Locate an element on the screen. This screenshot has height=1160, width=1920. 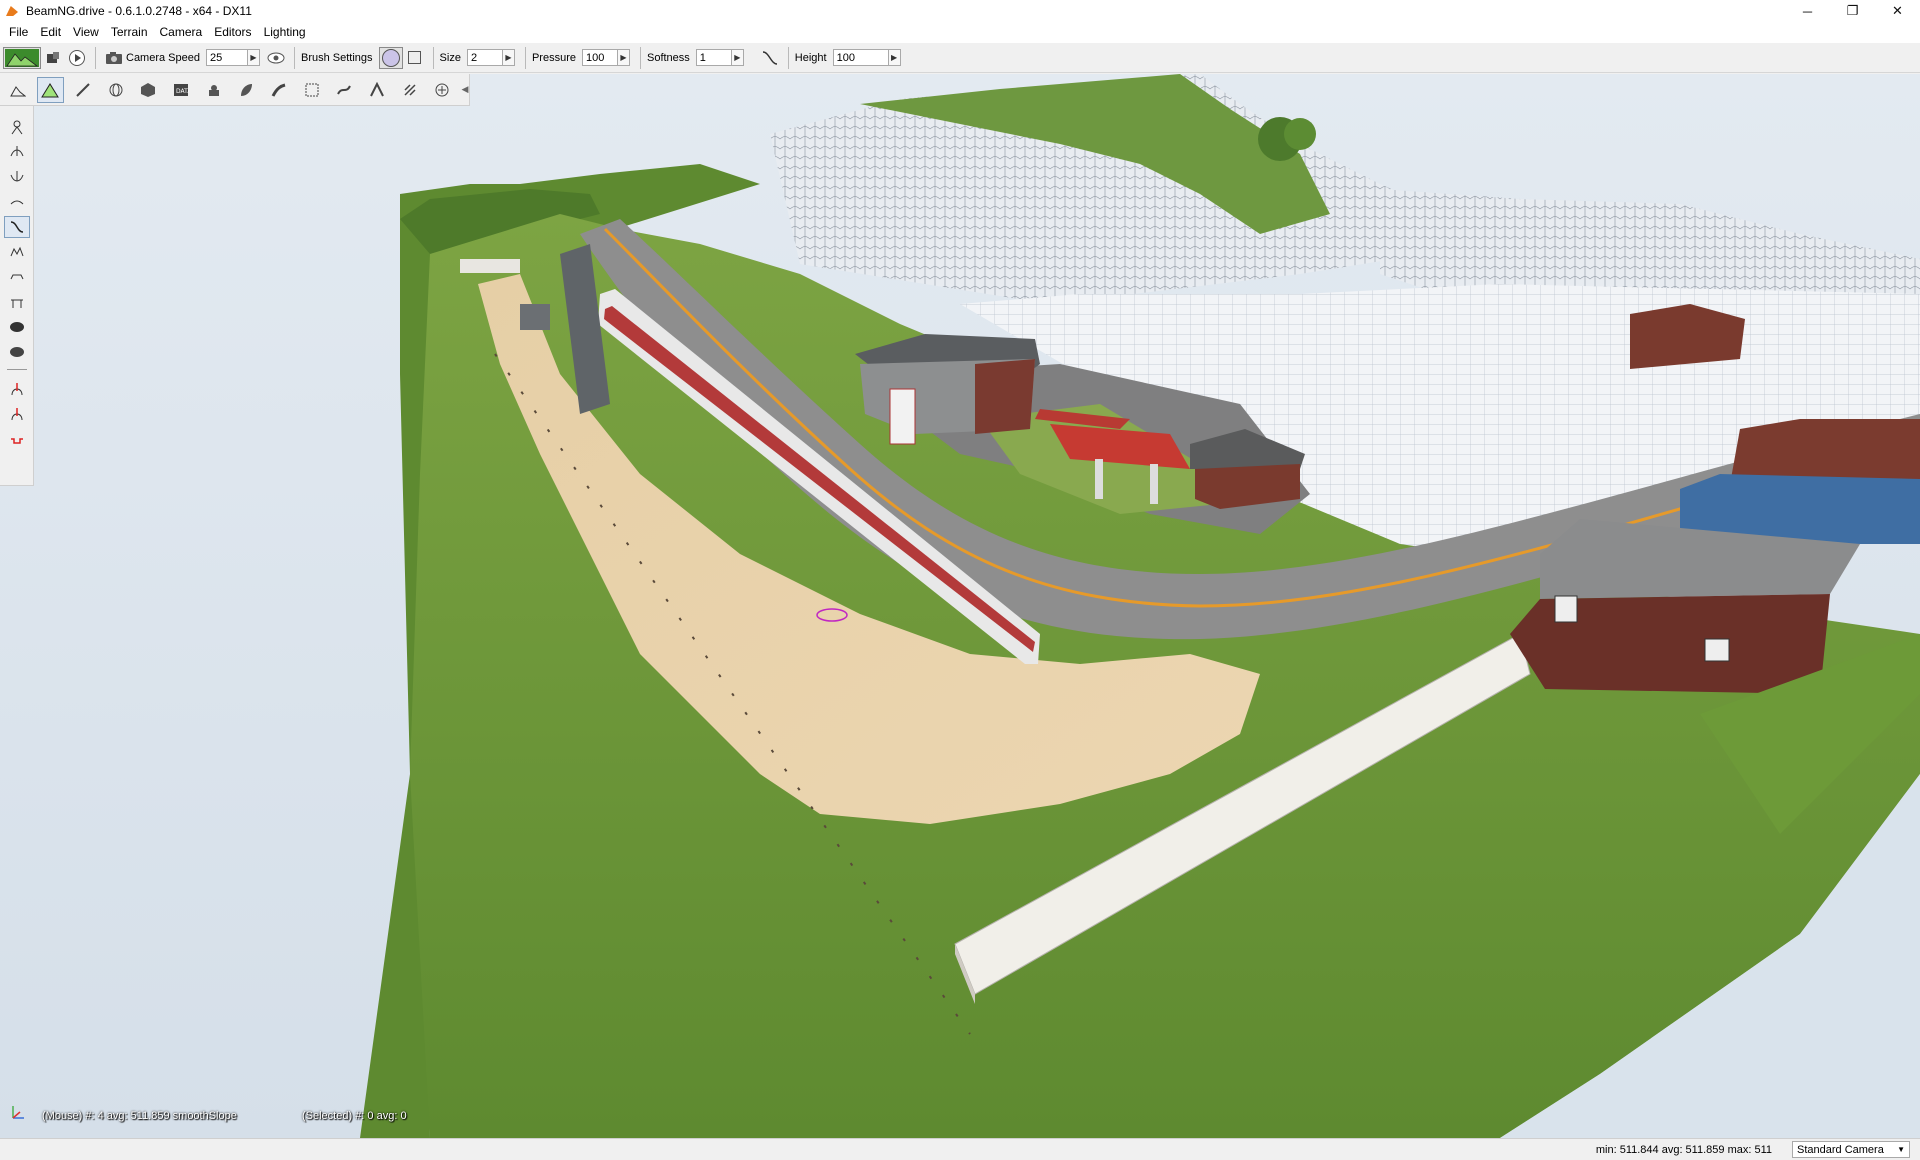
restore-terrain-icon is located at coordinates (17, 352).